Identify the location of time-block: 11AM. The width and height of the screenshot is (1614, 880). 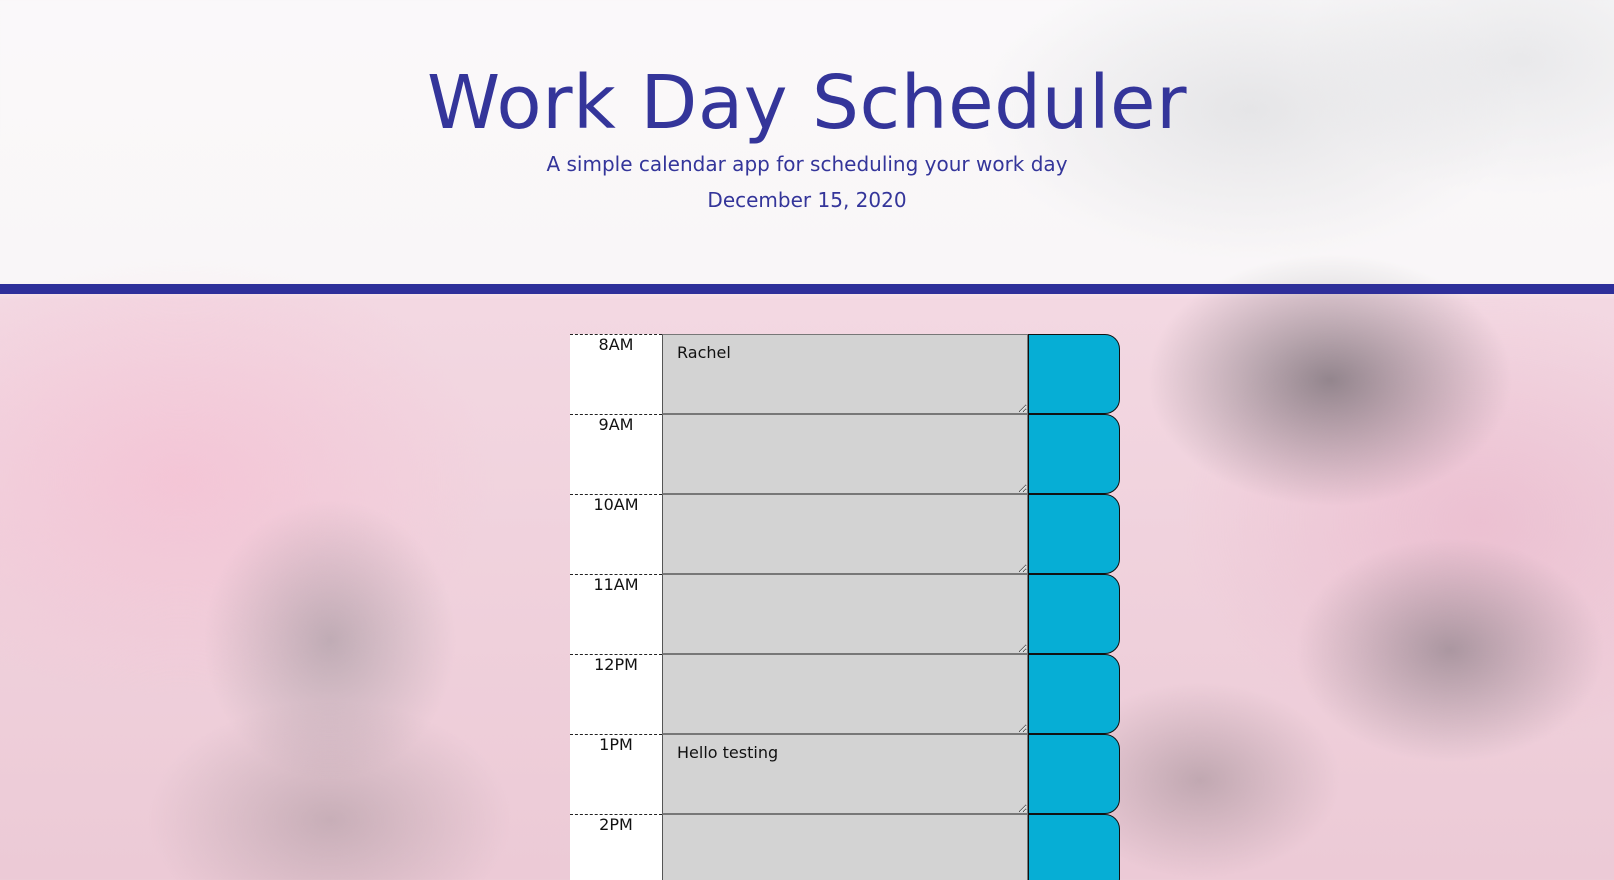
(845, 614).